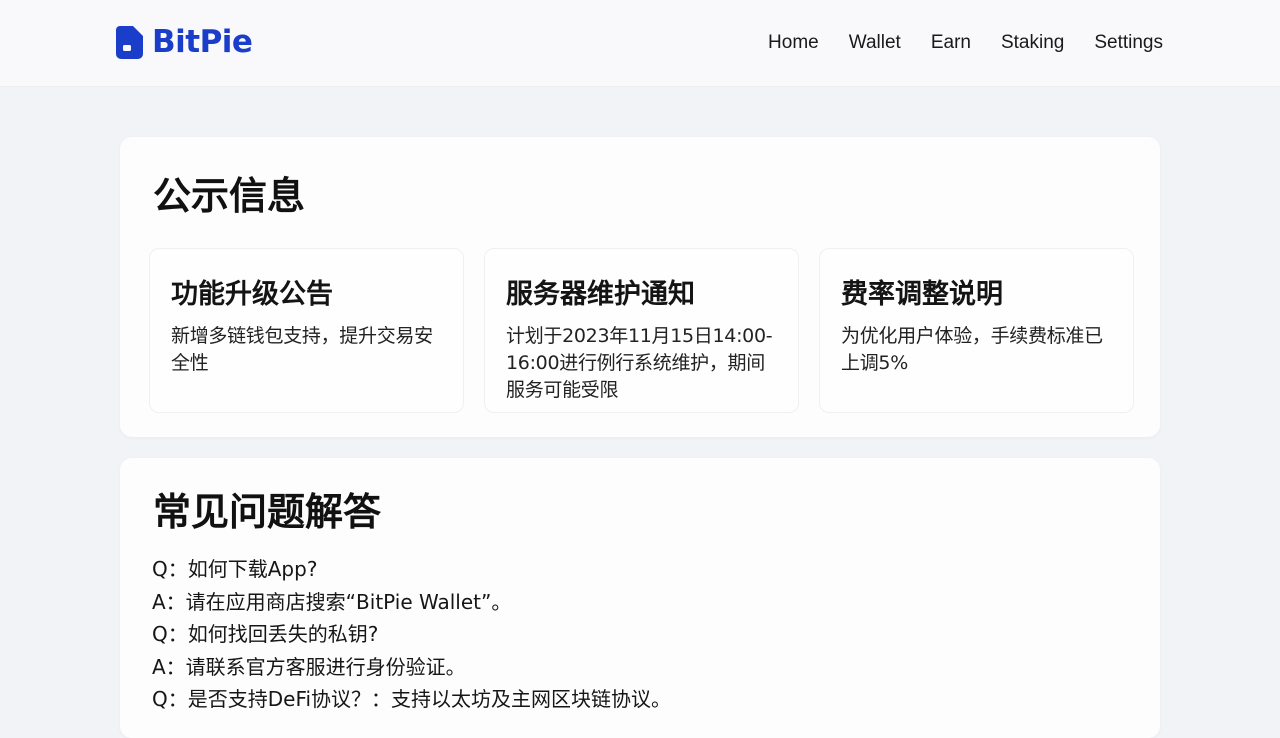 The height and width of the screenshot is (738, 1280). I want to click on faq-question: Q：是否支持DeFi协议？：支持以太坊及主网区块链协议。, so click(412, 699).